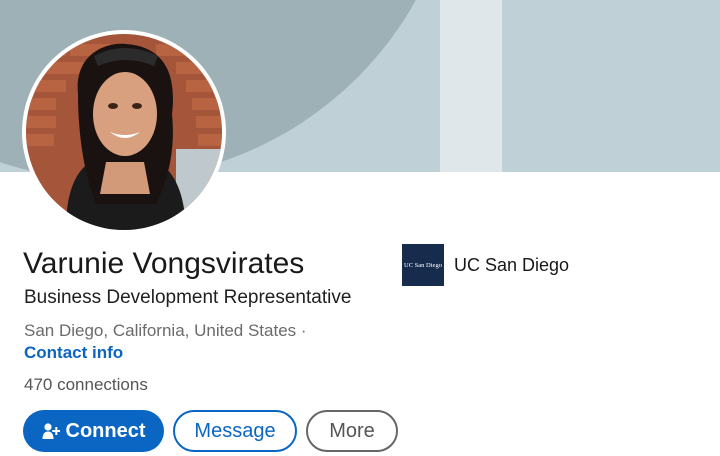 The height and width of the screenshot is (456, 720). I want to click on connect-button: Connect, so click(93, 431).